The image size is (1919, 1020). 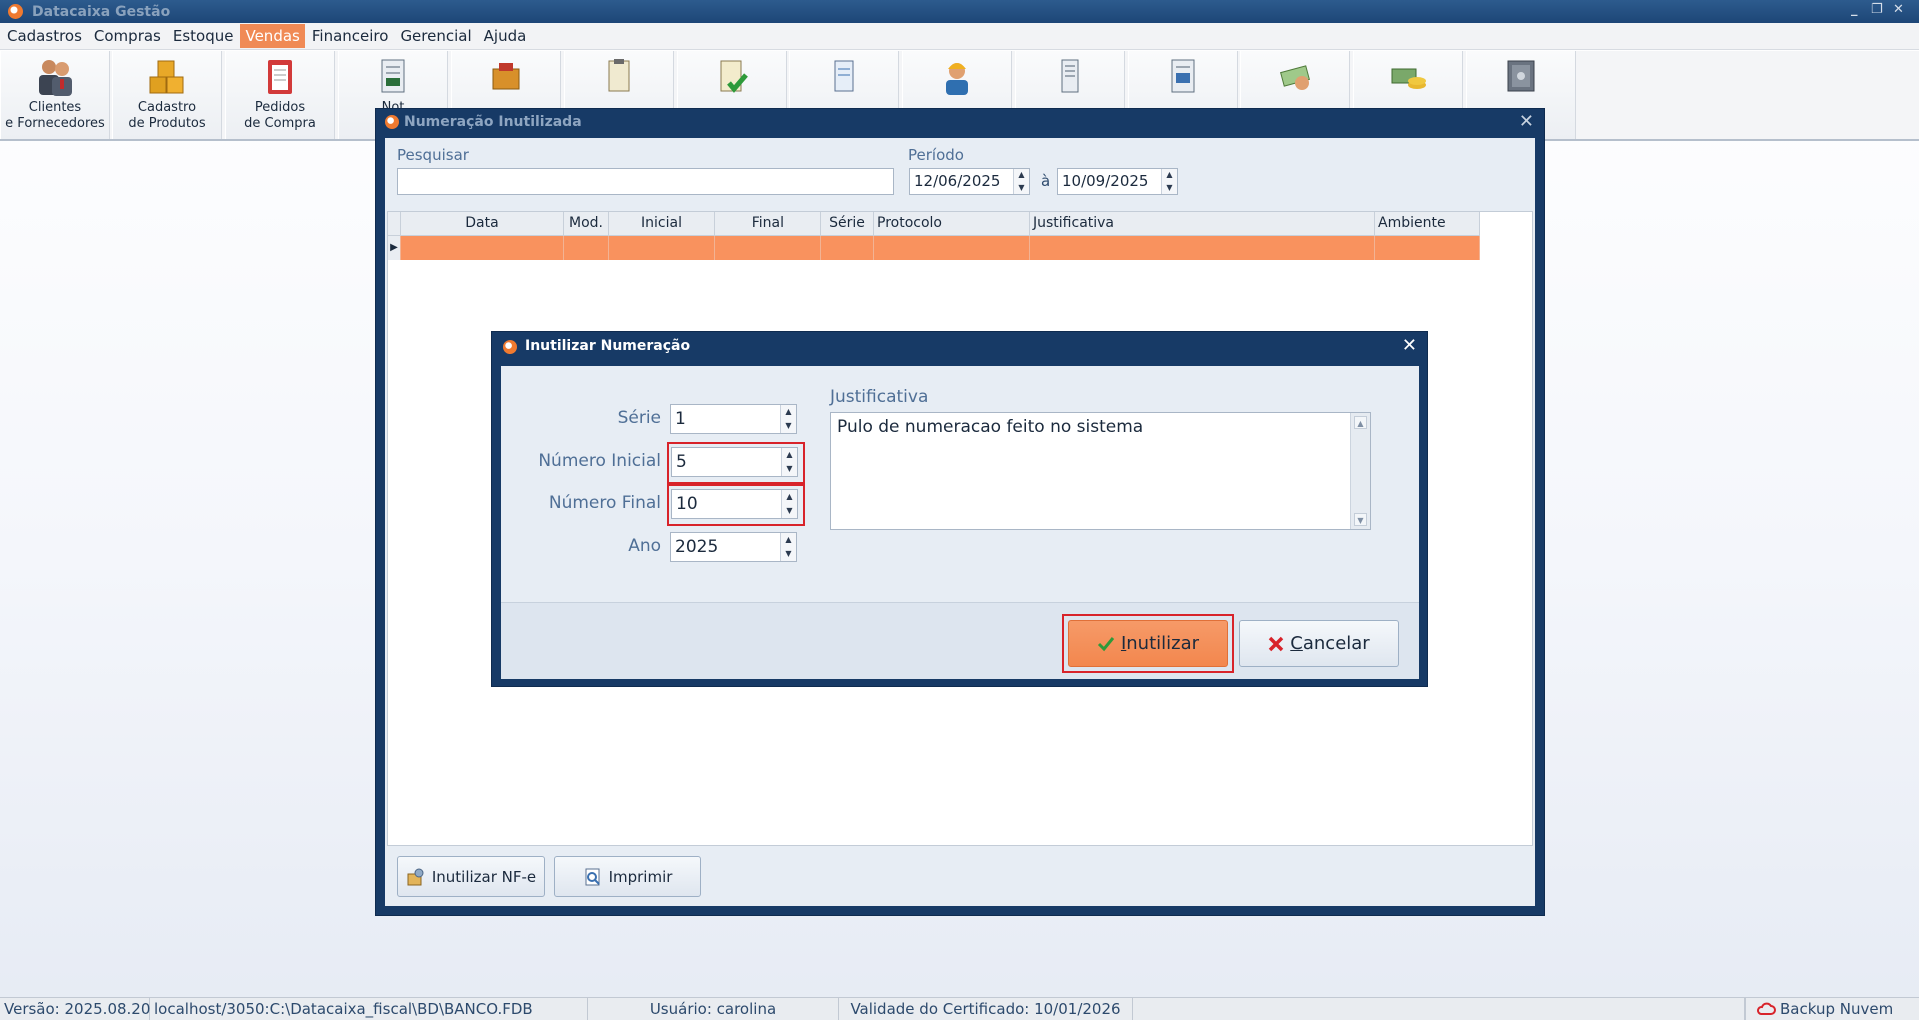 What do you see at coordinates (393, 76) in the screenshot?
I see `invoice-icon` at bounding box center [393, 76].